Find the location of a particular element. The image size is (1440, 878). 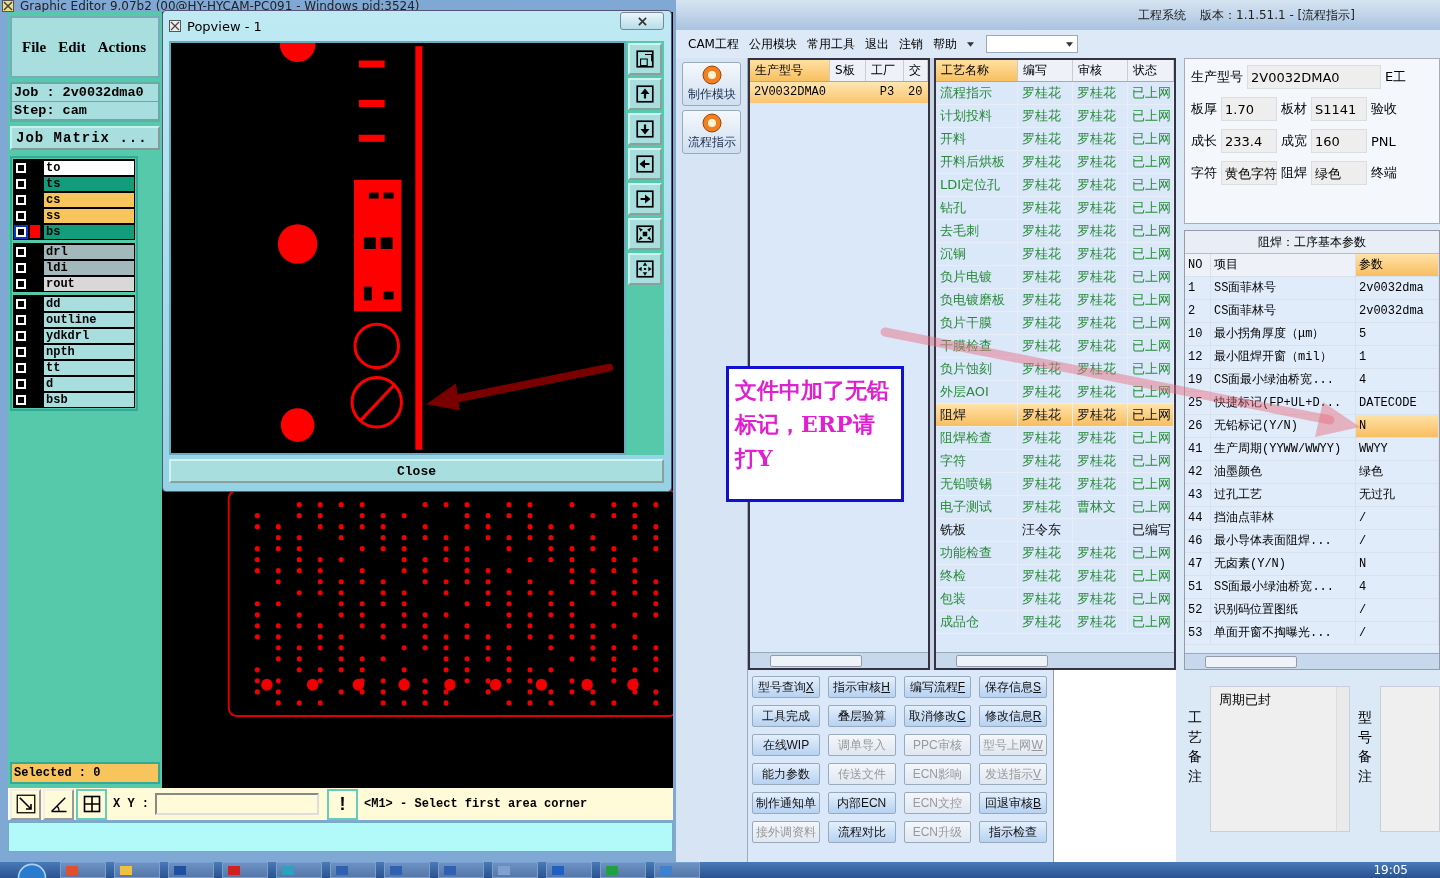

menu-item: 注销 is located at coordinates (910, 44).